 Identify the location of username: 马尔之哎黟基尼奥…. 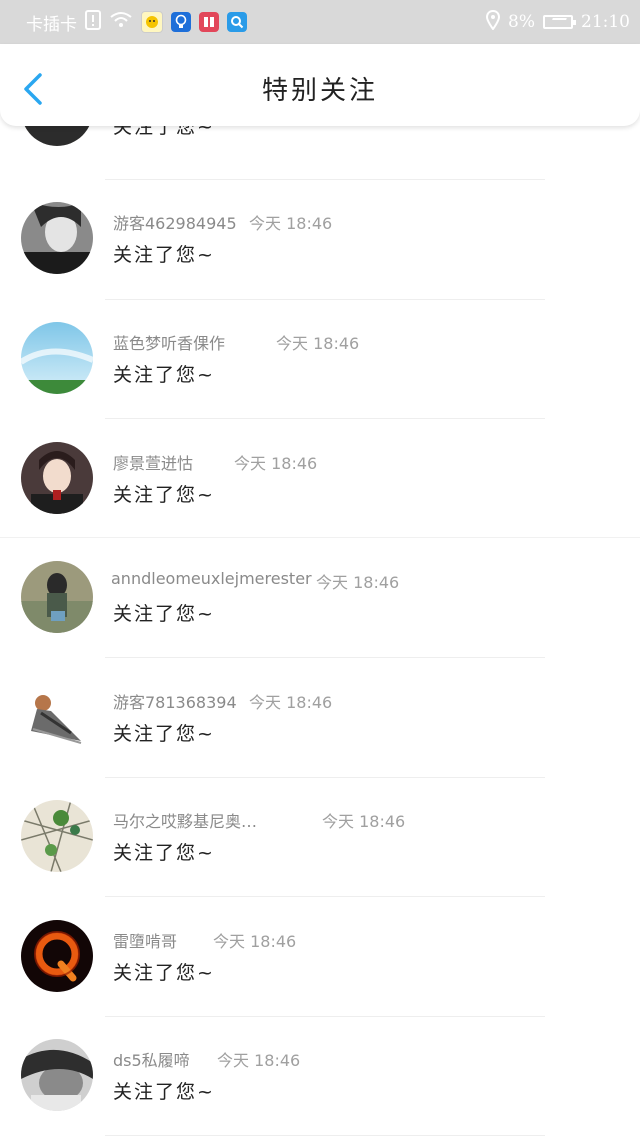
(185, 820).